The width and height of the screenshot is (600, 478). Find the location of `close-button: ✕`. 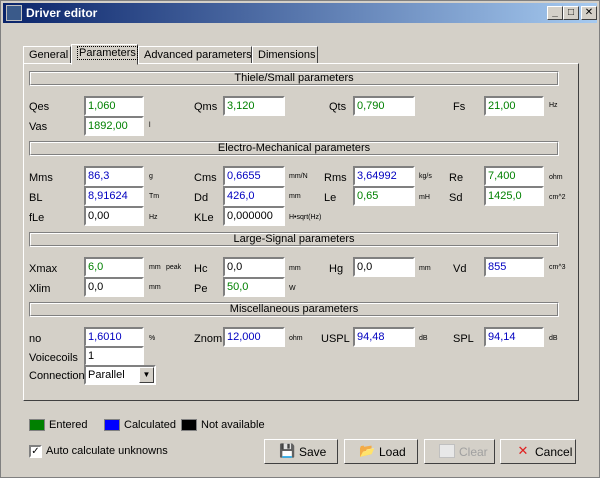

close-button: ✕ is located at coordinates (589, 13).